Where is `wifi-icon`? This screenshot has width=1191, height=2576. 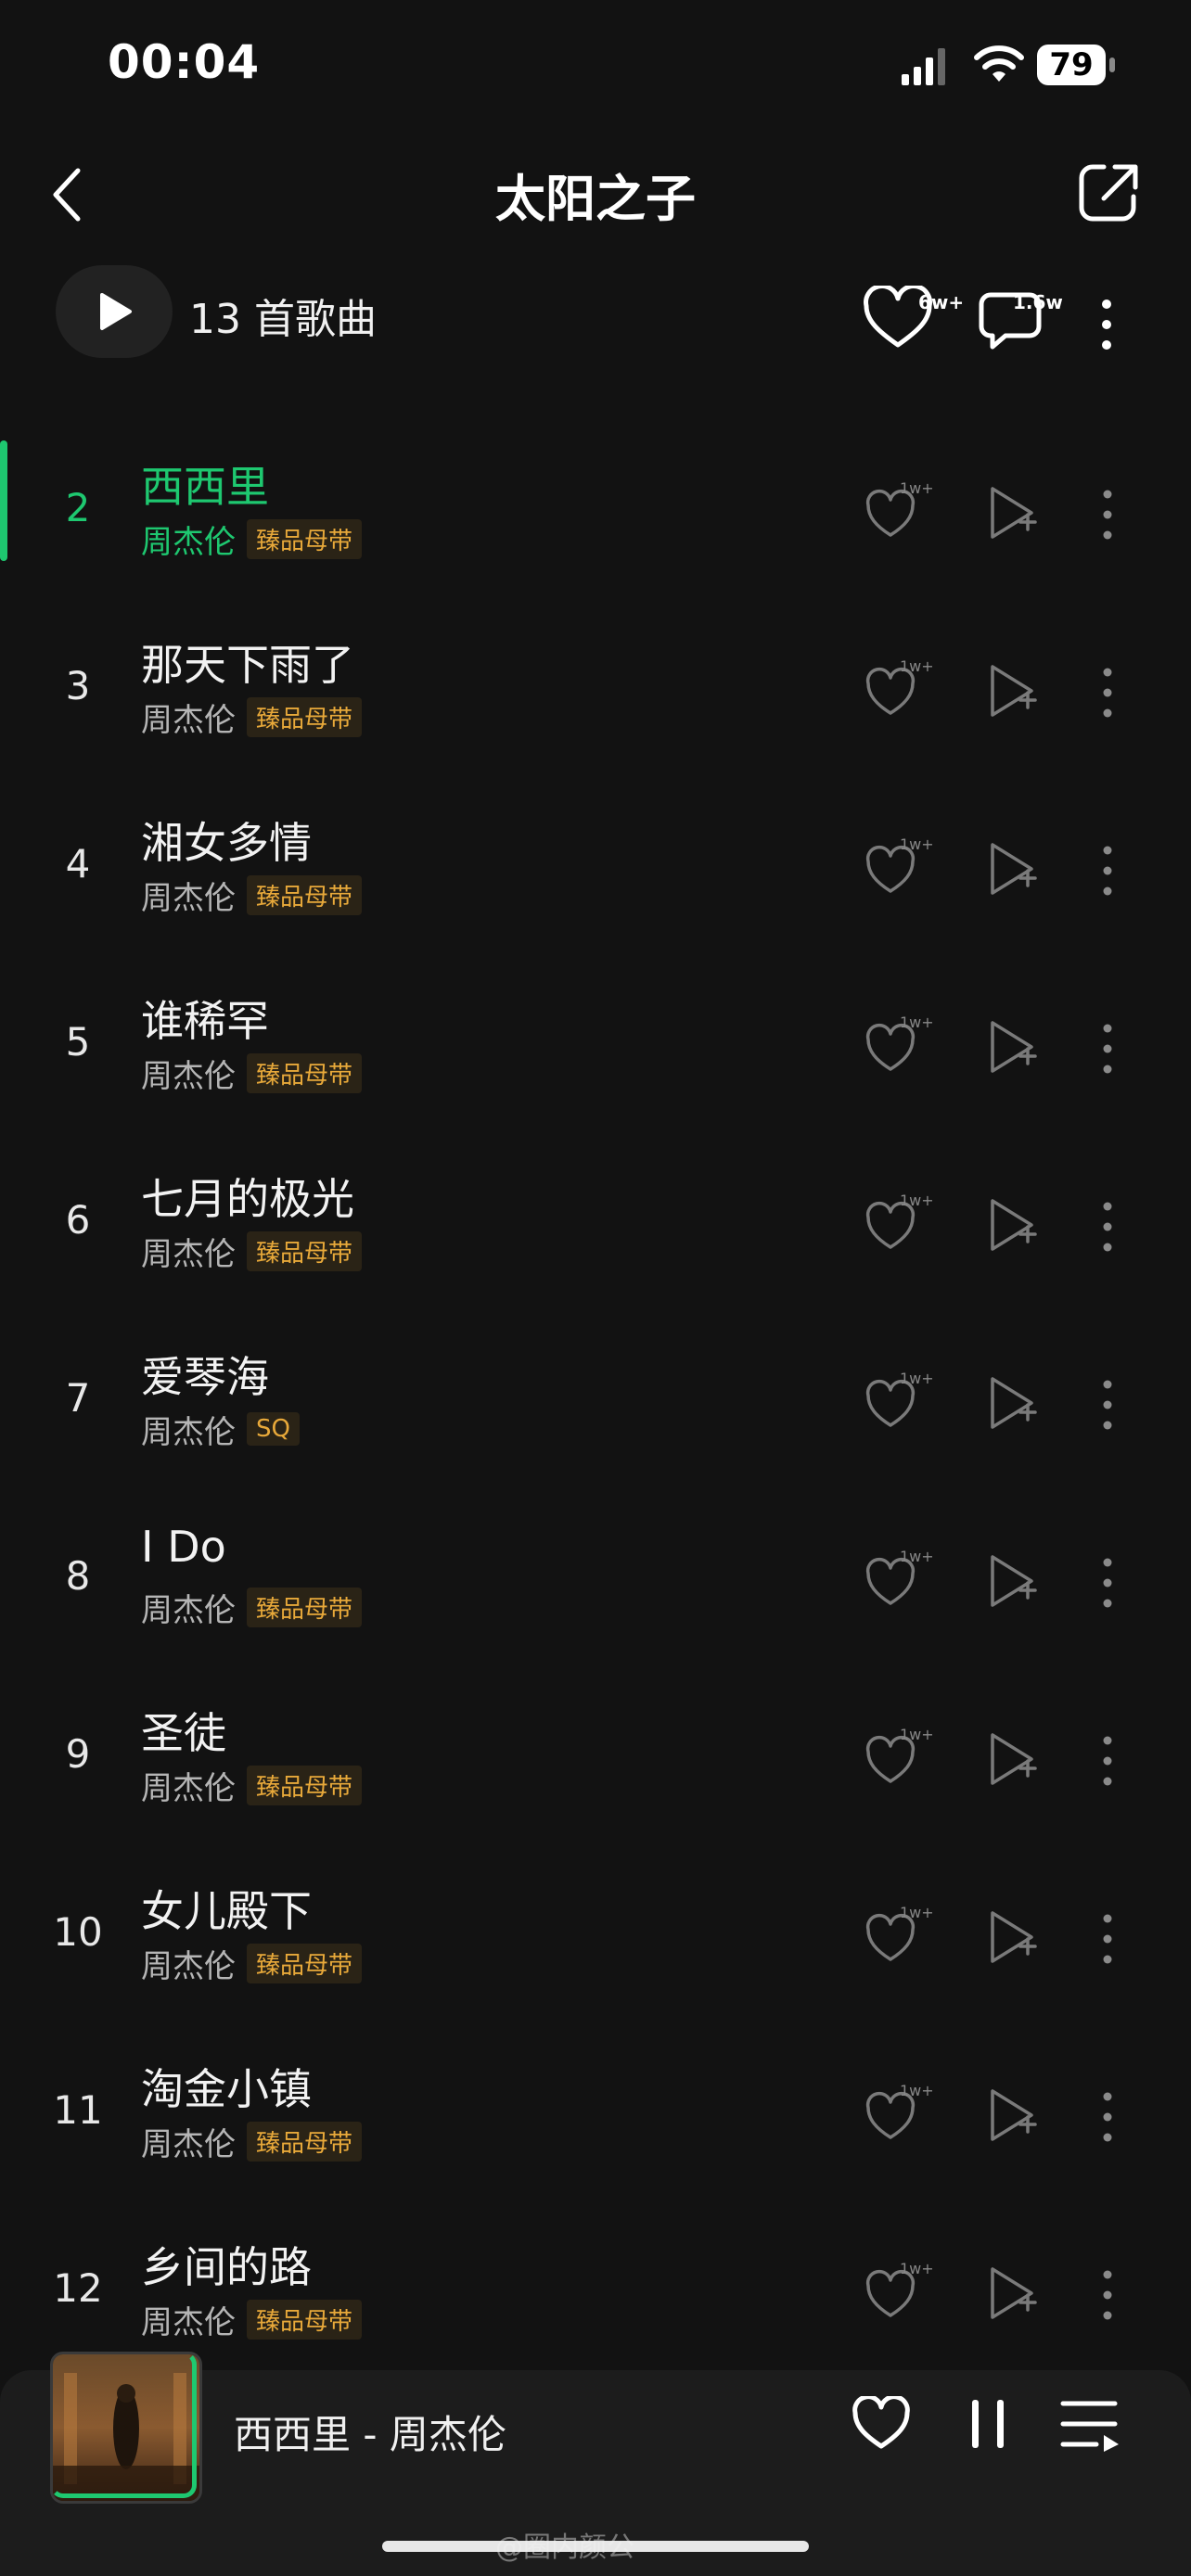 wifi-icon is located at coordinates (999, 64).